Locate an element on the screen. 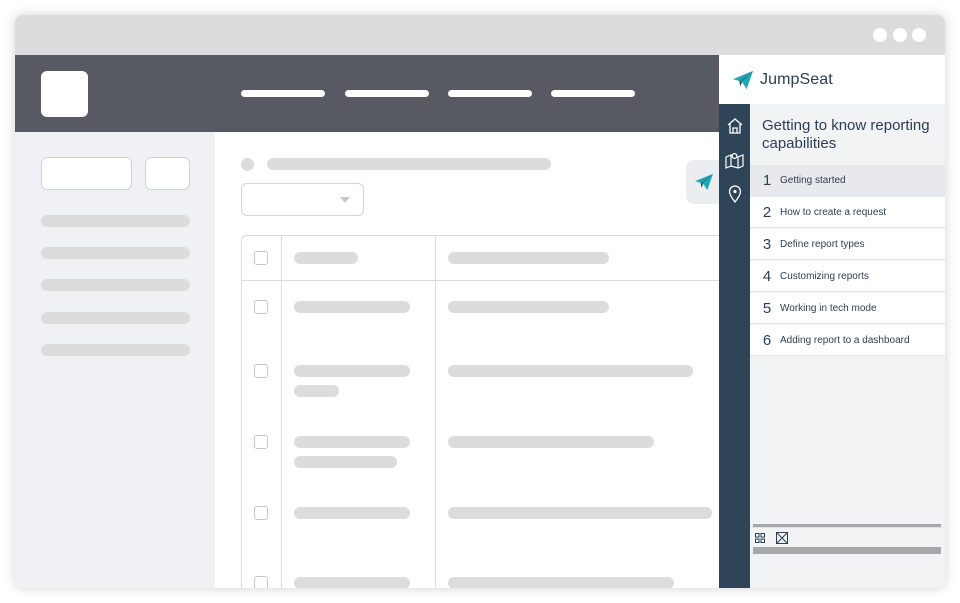 The width and height of the screenshot is (960, 603). panel-footer is located at coordinates (847, 537).